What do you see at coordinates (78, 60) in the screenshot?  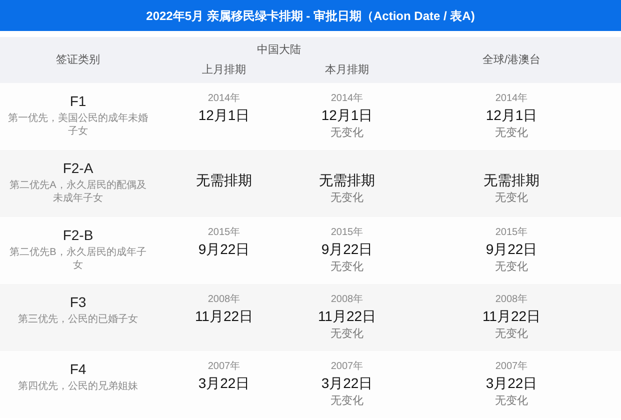 I see `column-header: 签证类别` at bounding box center [78, 60].